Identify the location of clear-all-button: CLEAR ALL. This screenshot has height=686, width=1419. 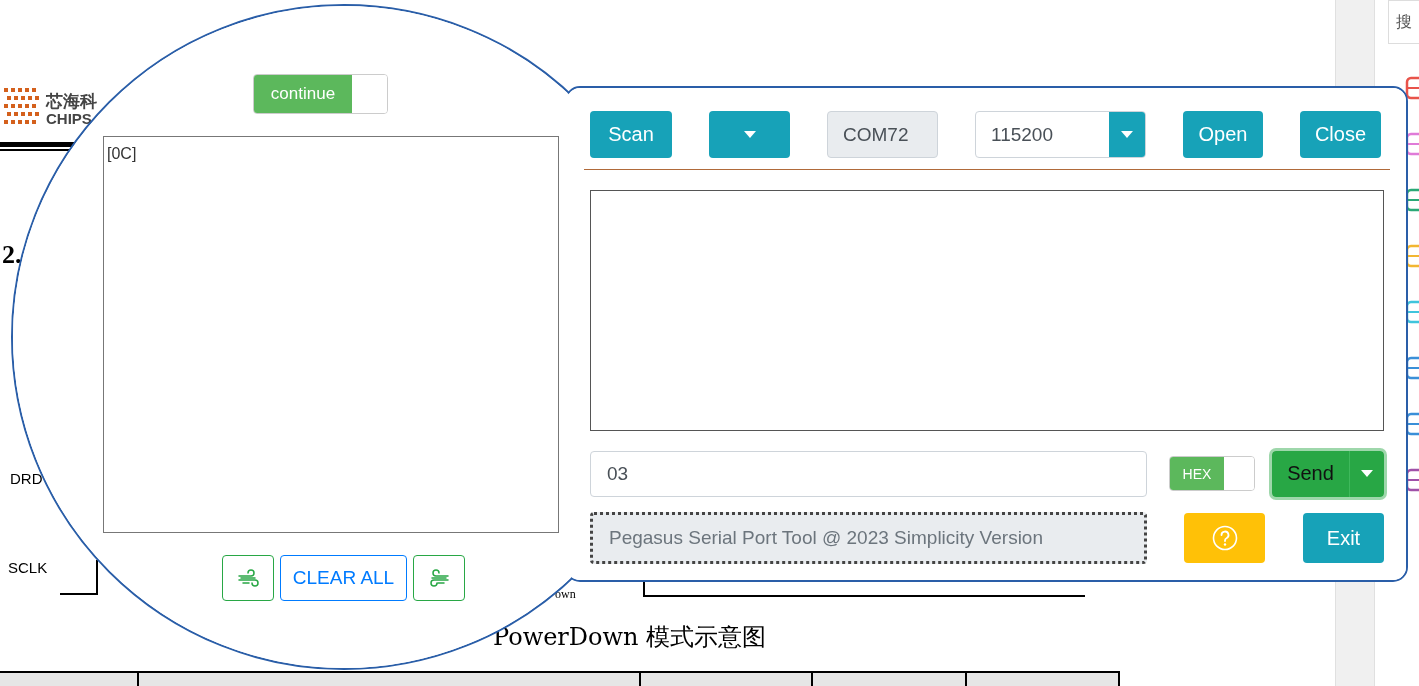
(343, 578).